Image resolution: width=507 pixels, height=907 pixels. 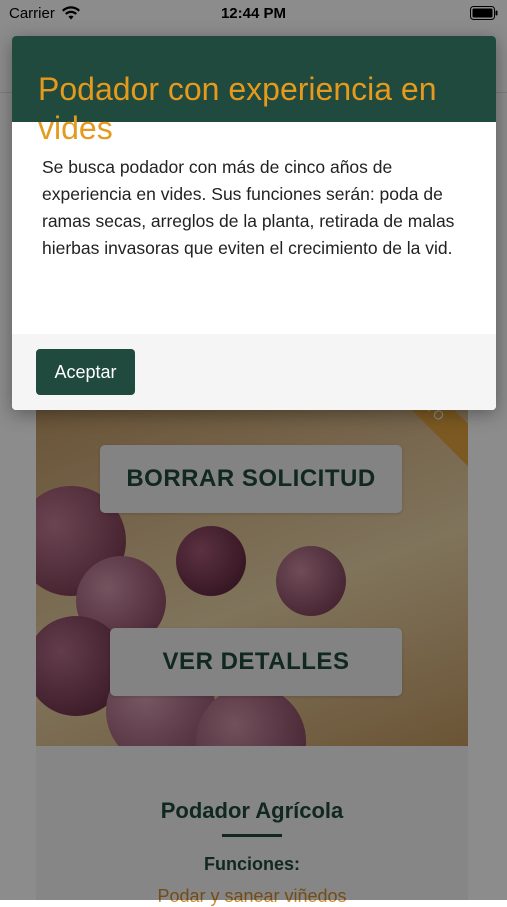 I want to click on accept-button: Aceptar, so click(x=85, y=372).